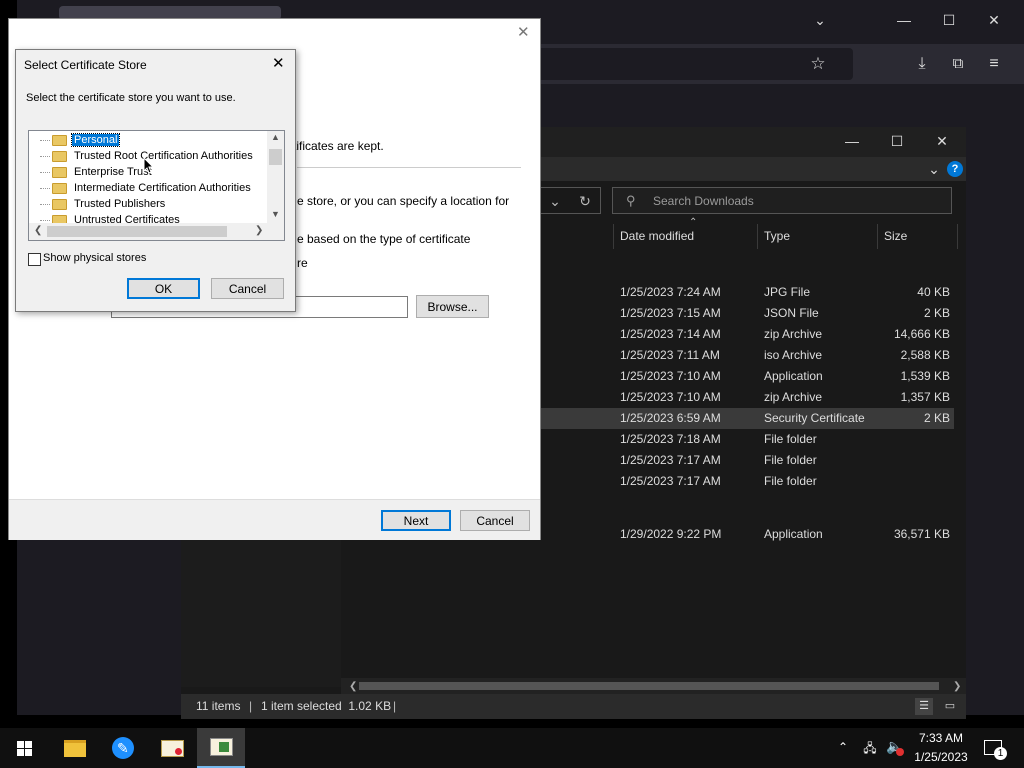 The image size is (1024, 768). Describe the element at coordinates (585, 201) in the screenshot. I see `refresh-icon: ↻` at that location.